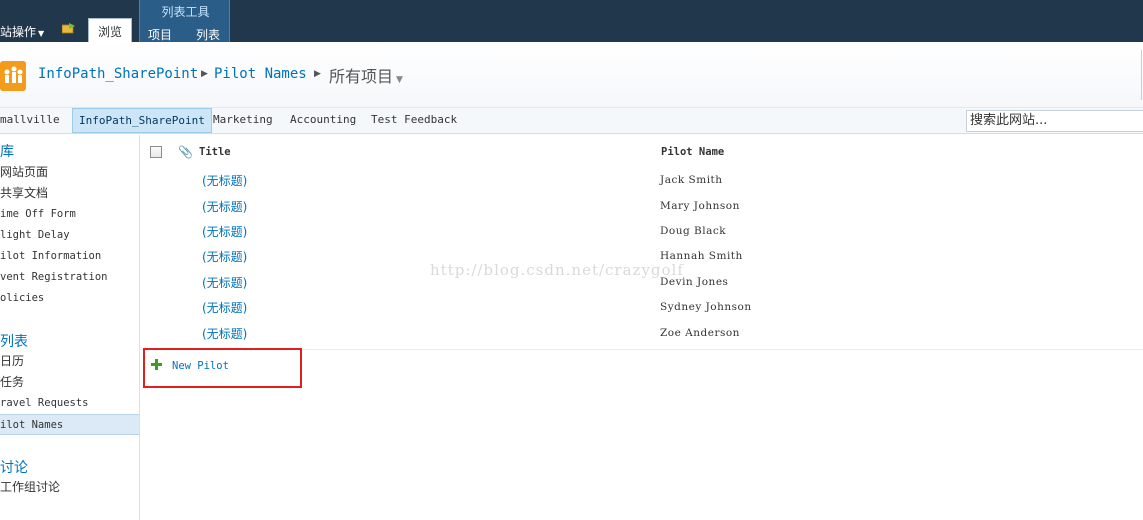 The width and height of the screenshot is (1143, 520). What do you see at coordinates (260, 74) in the screenshot?
I see `breadcrumb-list-link: Pilot Names` at bounding box center [260, 74].